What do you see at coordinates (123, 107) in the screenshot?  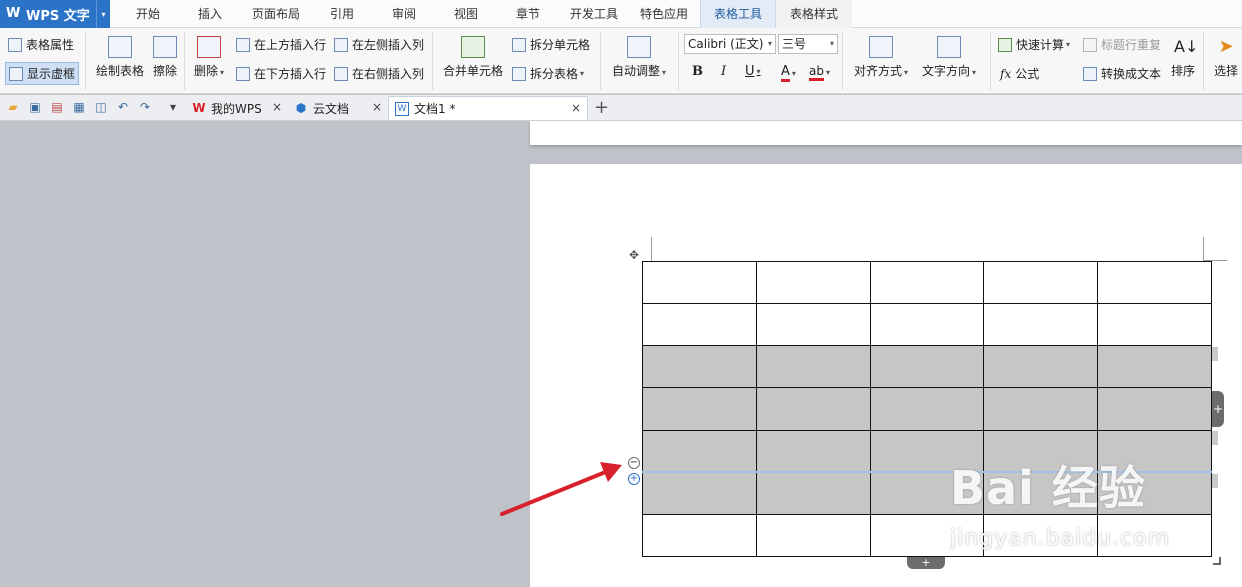 I see `undo-icon: ↶` at bounding box center [123, 107].